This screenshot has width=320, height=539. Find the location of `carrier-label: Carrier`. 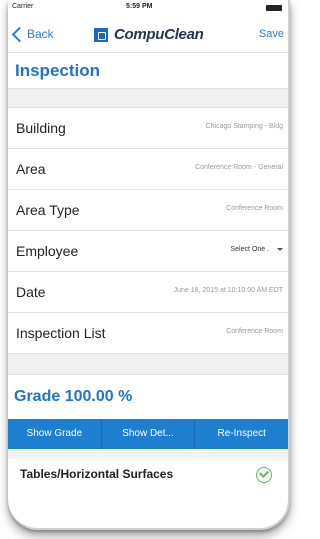

carrier-label: Carrier is located at coordinates (23, 6).